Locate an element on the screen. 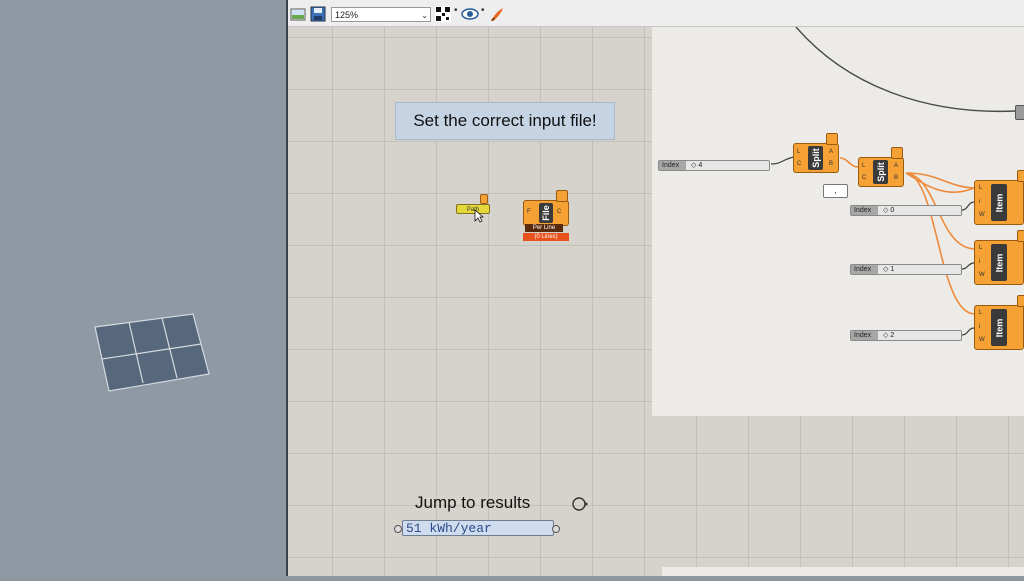 The image size is (1024, 581). zoom-value: 125% is located at coordinates (347, 15).